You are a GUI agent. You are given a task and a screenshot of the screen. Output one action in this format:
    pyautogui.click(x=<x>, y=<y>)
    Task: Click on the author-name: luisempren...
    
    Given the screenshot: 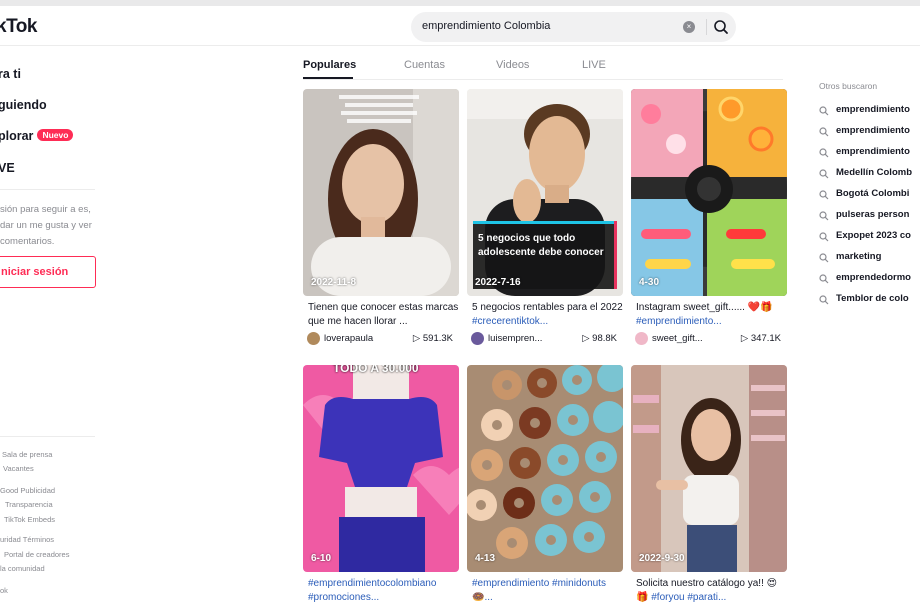 What is the action you would take?
    pyautogui.click(x=515, y=338)
    